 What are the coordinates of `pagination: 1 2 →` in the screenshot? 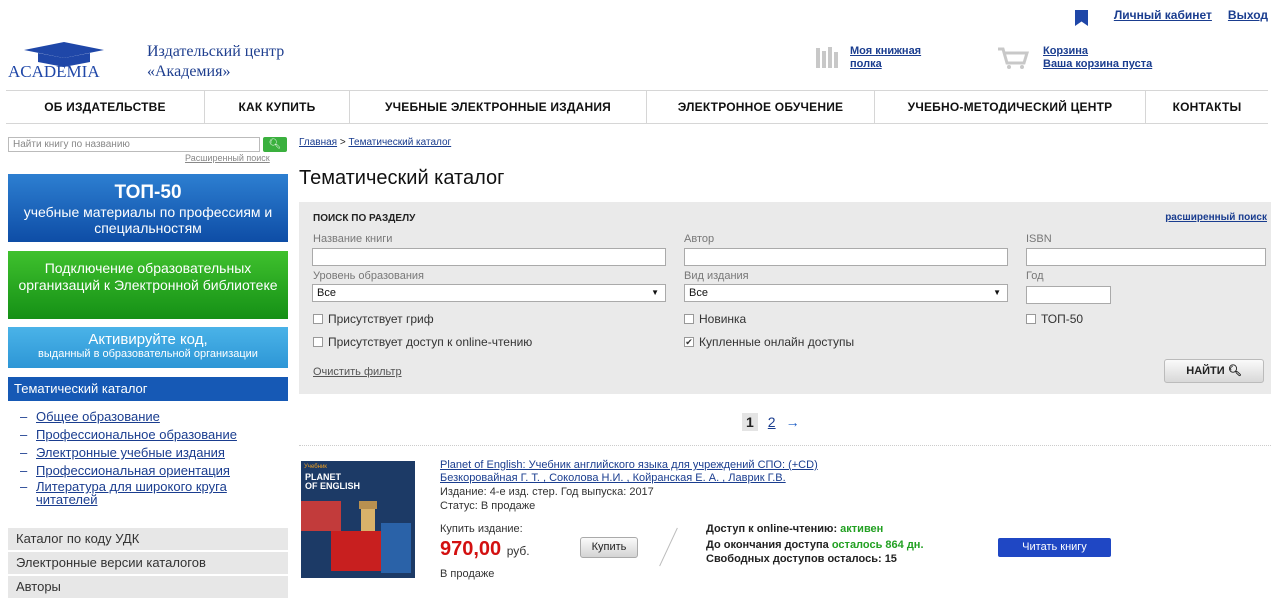 It's located at (771, 422).